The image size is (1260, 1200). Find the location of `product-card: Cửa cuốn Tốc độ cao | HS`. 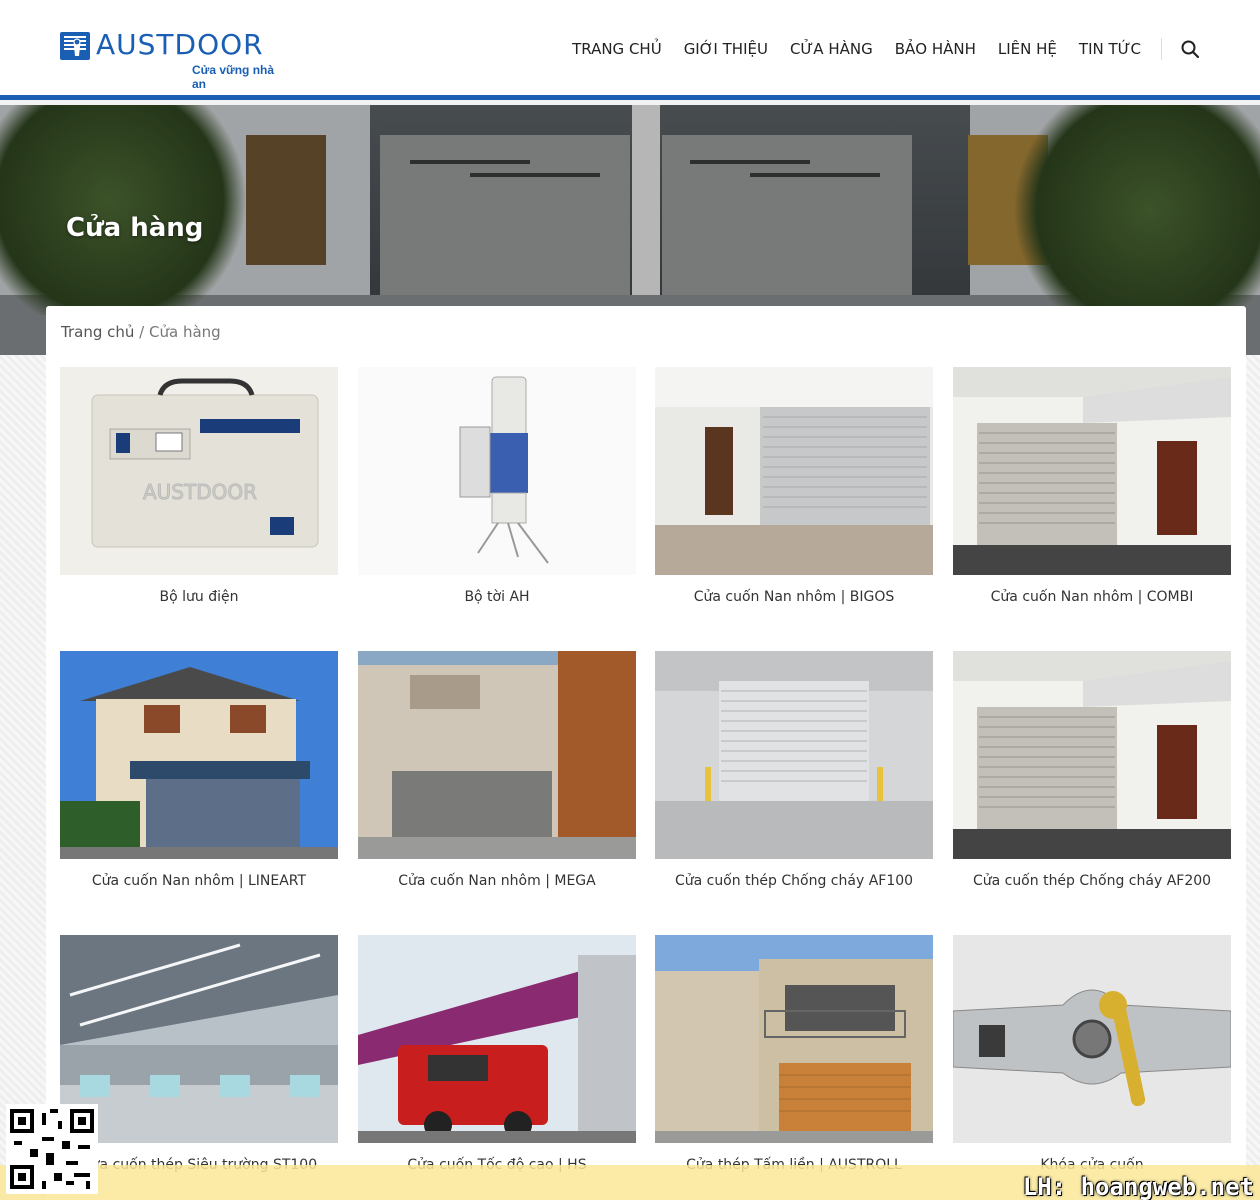

product-card: Cửa cuốn Tốc độ cao | HS is located at coordinates (497, 1065).